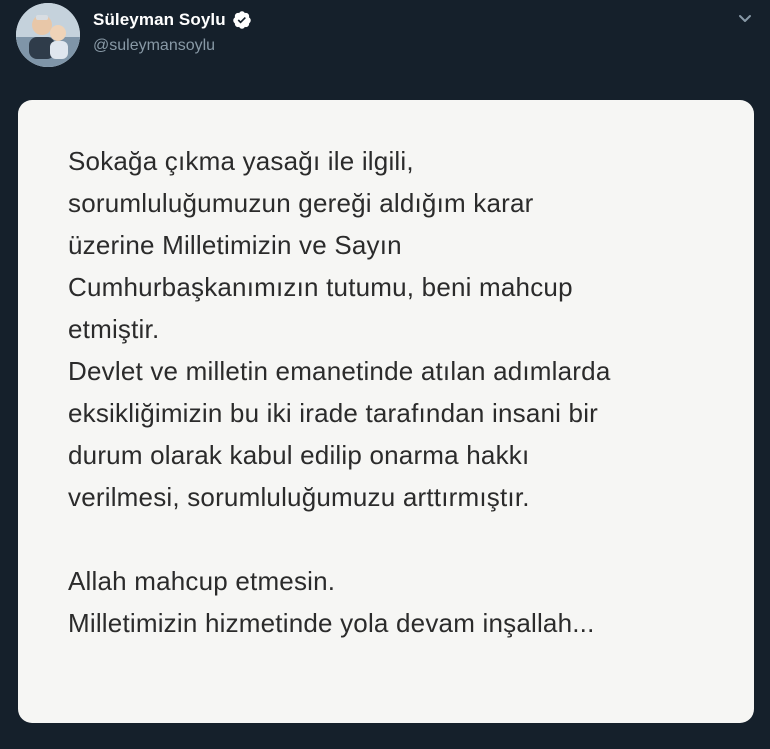 The height and width of the screenshot is (749, 770). Describe the element at coordinates (385, 40) in the screenshot. I see `tweet-header: Süleyman Soylu @suleymansoylu` at that location.